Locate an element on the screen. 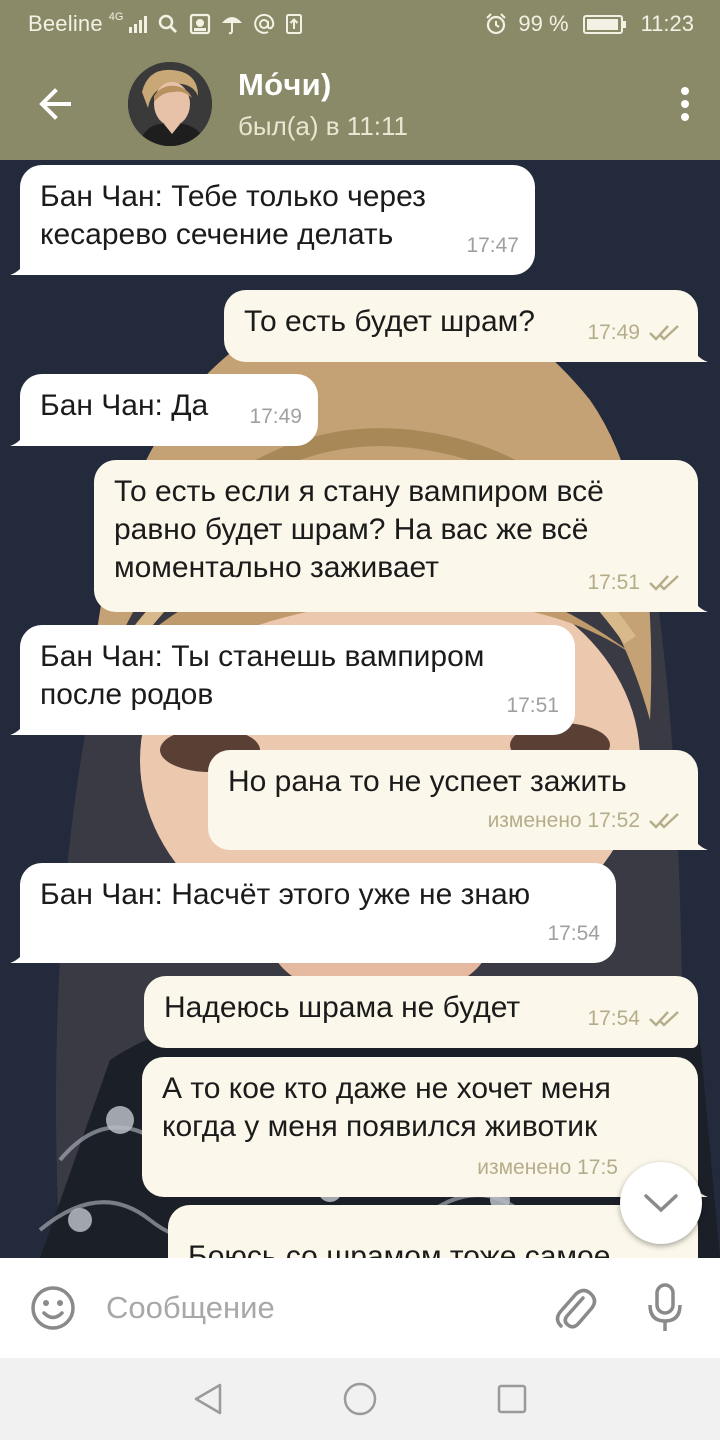  message-composer is located at coordinates (360, 1308).